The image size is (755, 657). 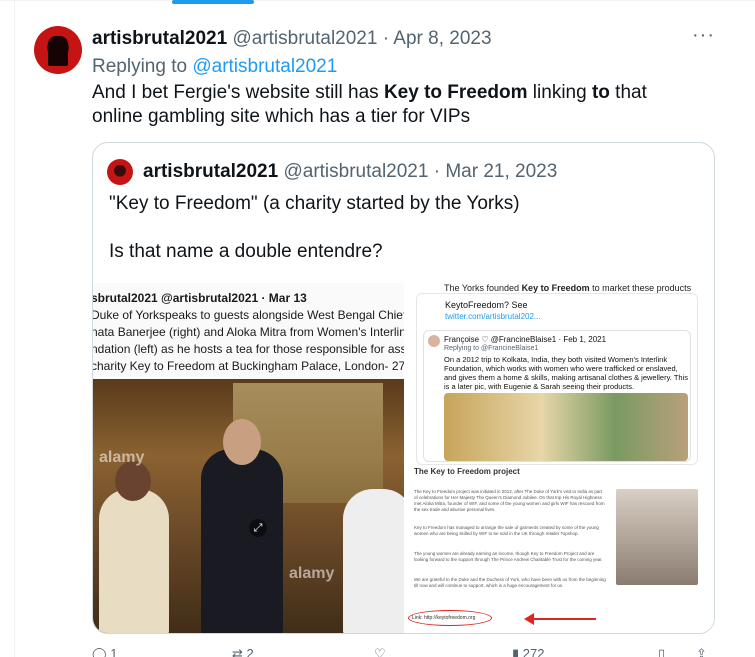 What do you see at coordinates (559, 92) in the screenshot?
I see `tweet-text-seg-2: linking` at bounding box center [559, 92].